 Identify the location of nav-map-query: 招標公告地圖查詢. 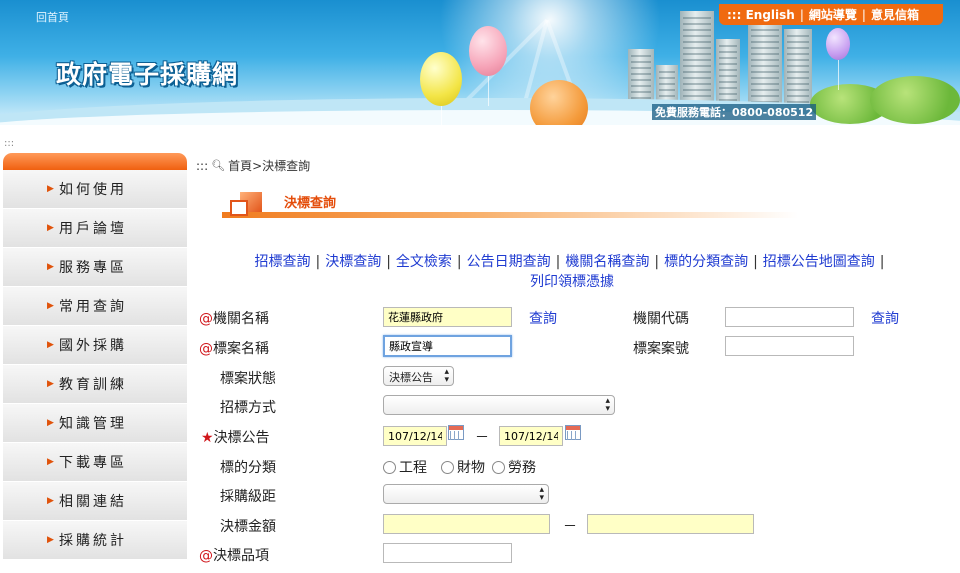
(819, 262).